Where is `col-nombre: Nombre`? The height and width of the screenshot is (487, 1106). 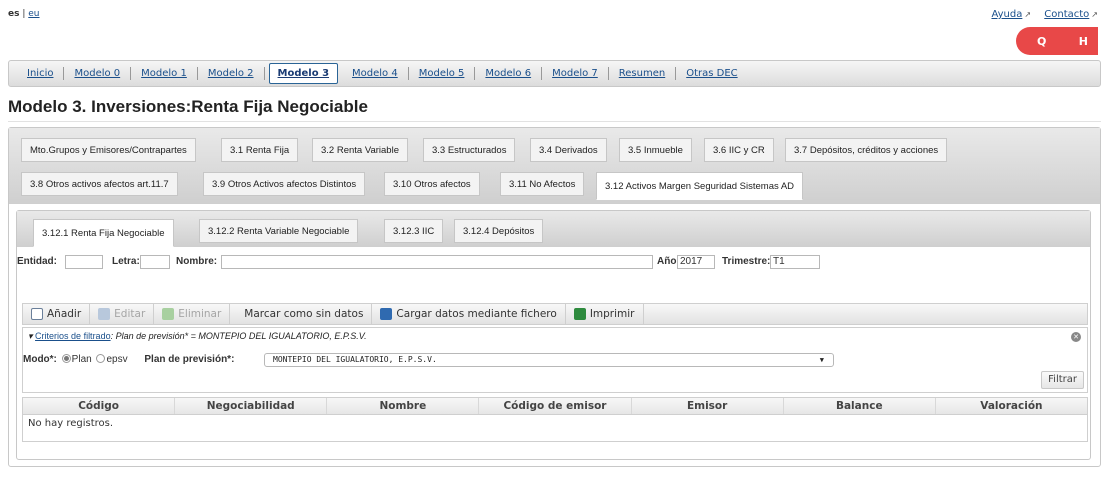
col-nombre: Nombre is located at coordinates (403, 406).